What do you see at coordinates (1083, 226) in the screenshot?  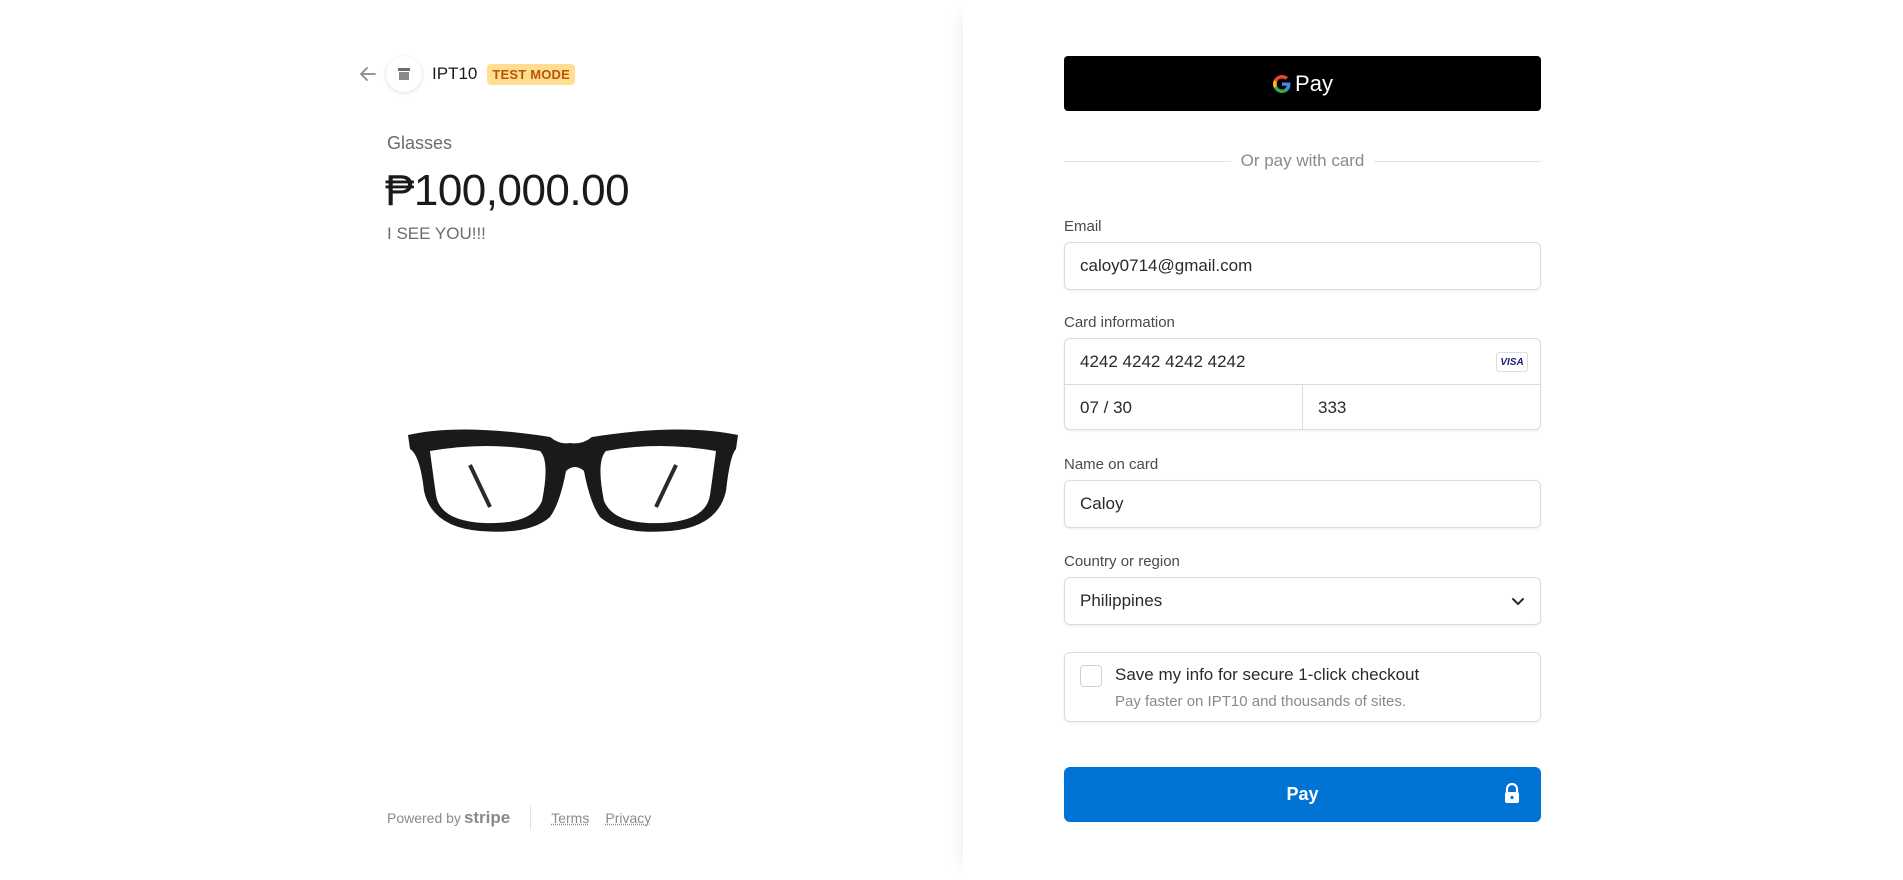 I see `email-label: Email` at bounding box center [1083, 226].